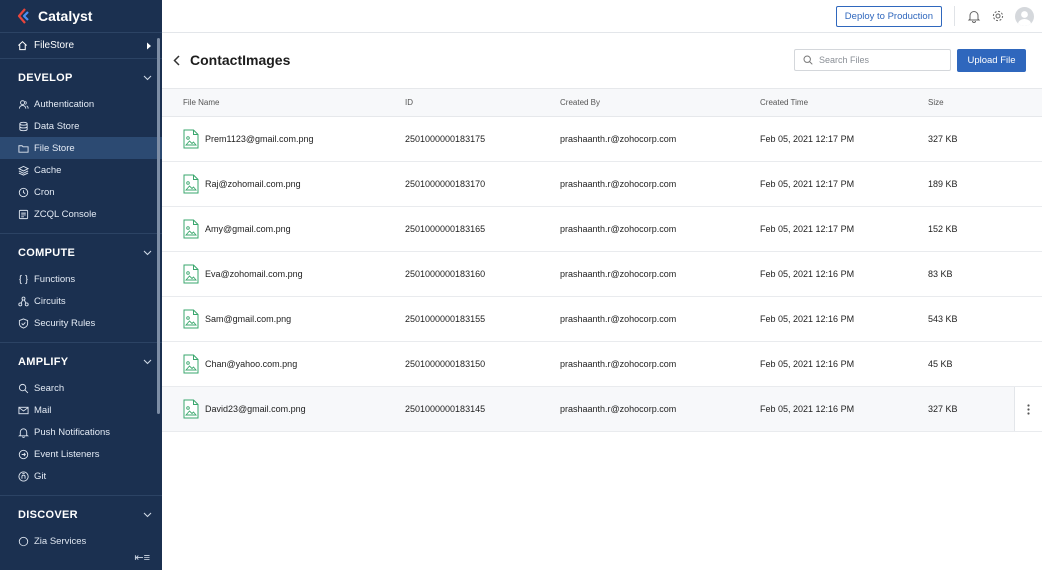 Image resolution: width=1042 pixels, height=570 pixels. I want to click on section-header-compute: COMPUTE, so click(81, 253).